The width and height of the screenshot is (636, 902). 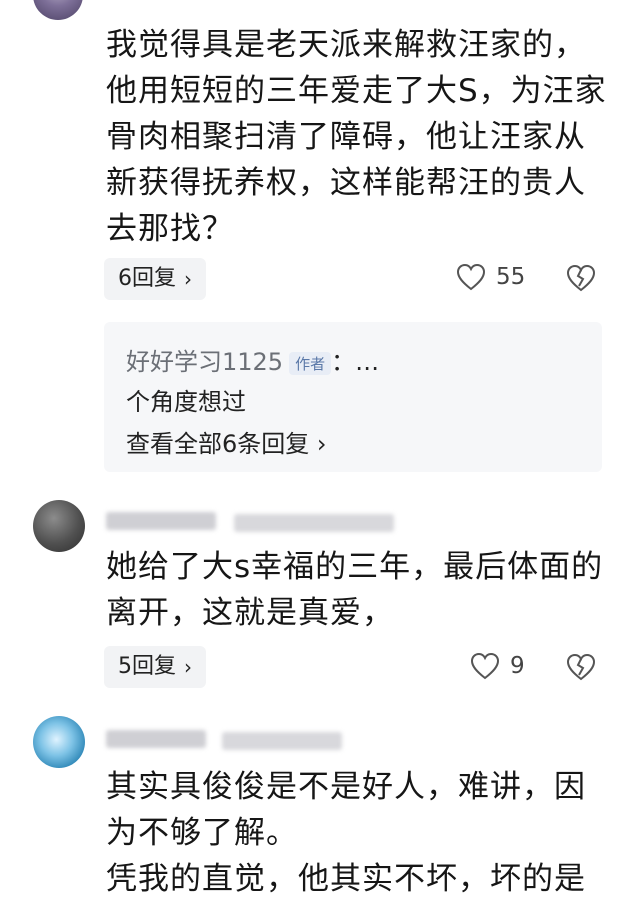 I want to click on sub-reply-card: 好好学习1125 作者：… 个角度想过 查看全部6条回复 ›, so click(x=353, y=397).